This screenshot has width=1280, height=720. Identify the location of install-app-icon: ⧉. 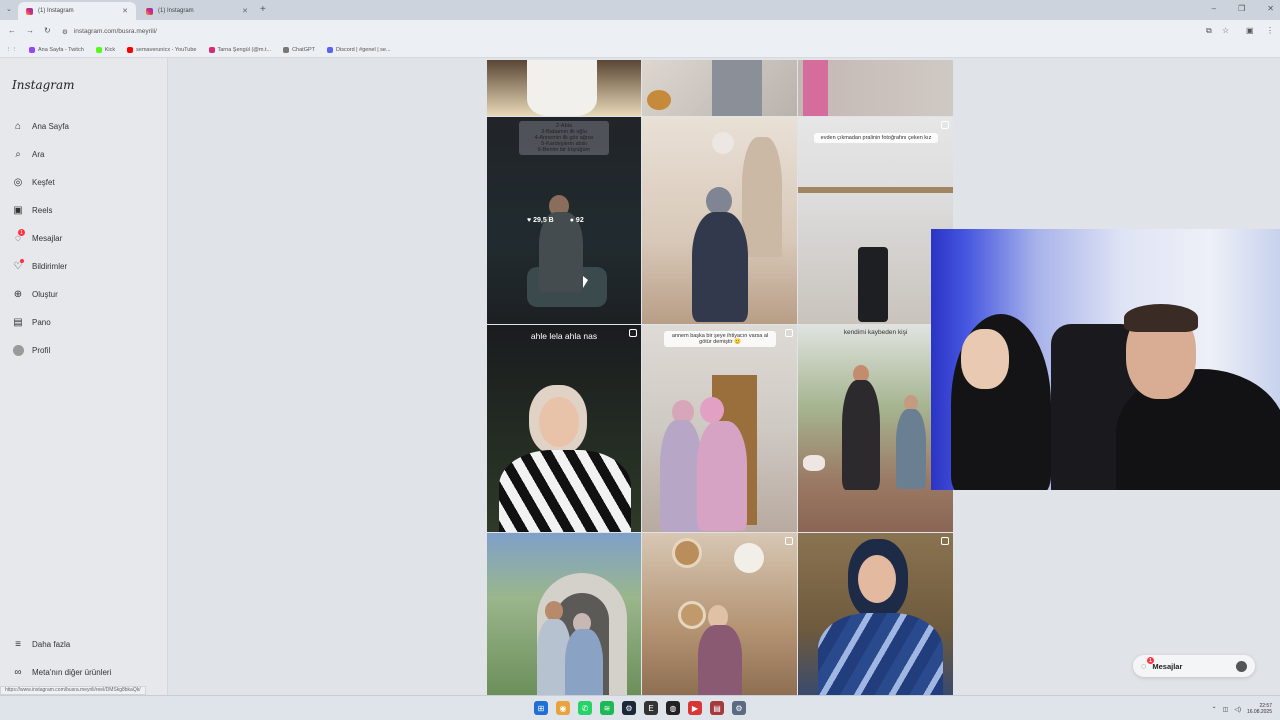
(1209, 31).